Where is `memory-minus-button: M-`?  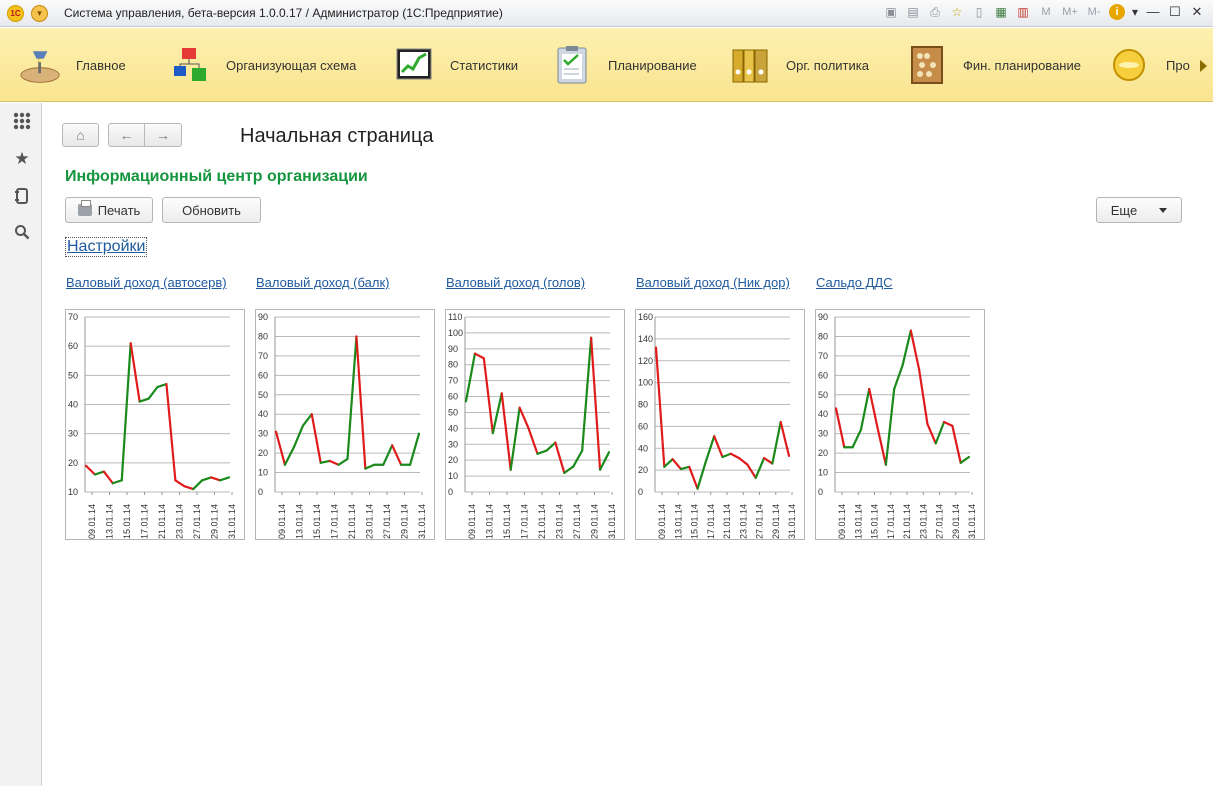 memory-minus-button: M- is located at coordinates (1094, 12).